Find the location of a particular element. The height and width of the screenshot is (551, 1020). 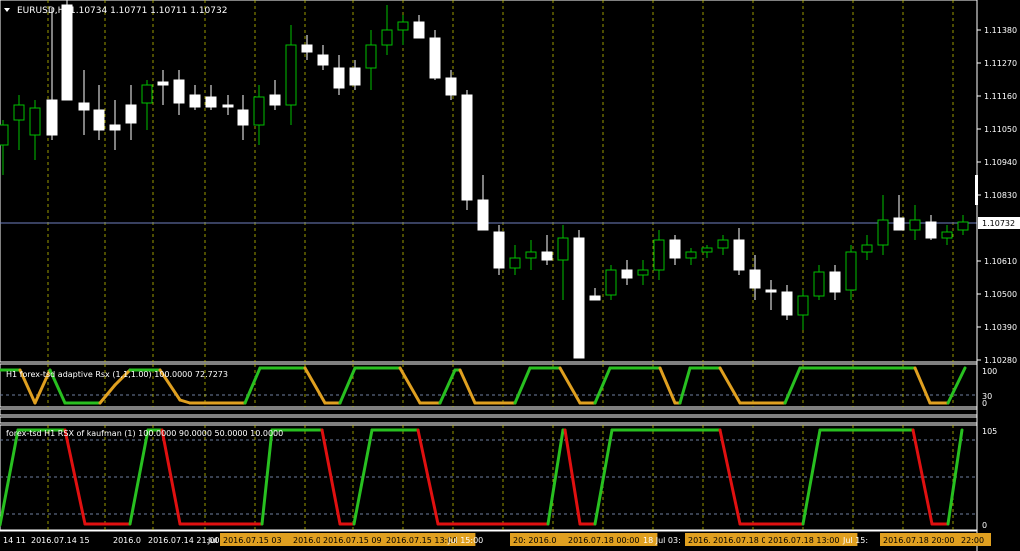

time-tick-label: Jul 15: is located at coordinates (855, 540).